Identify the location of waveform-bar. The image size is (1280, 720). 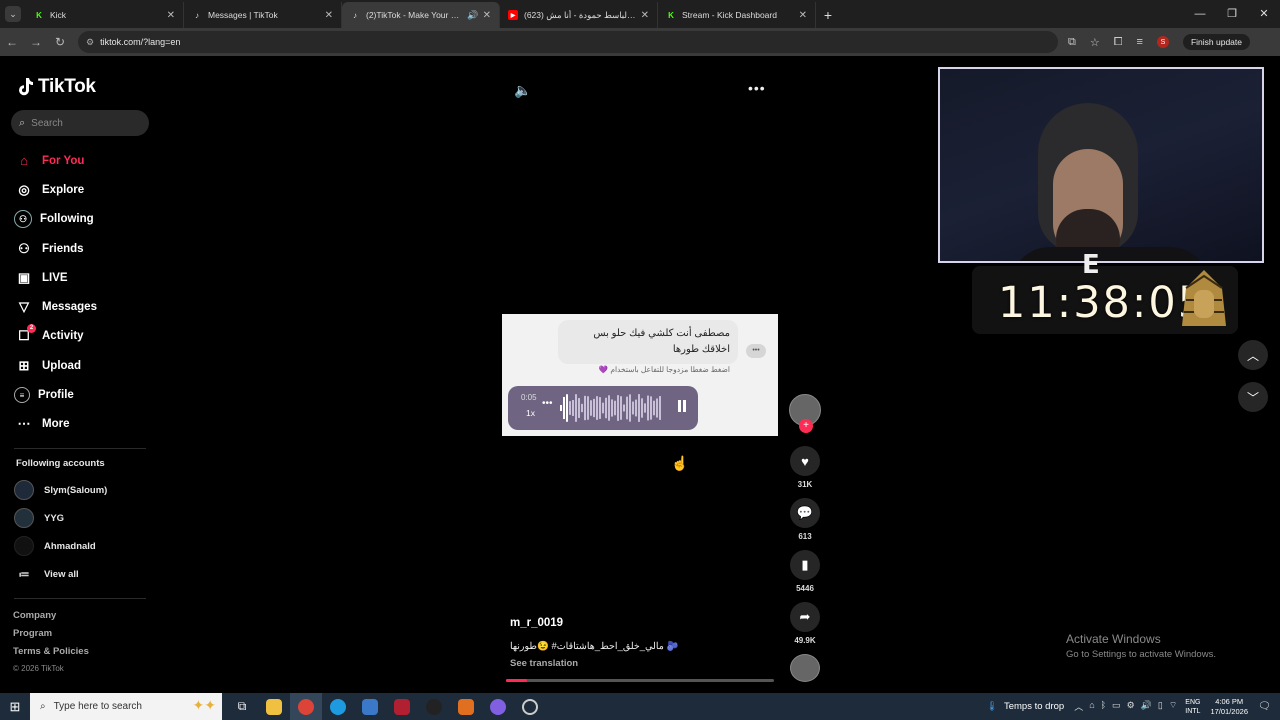
(636, 408).